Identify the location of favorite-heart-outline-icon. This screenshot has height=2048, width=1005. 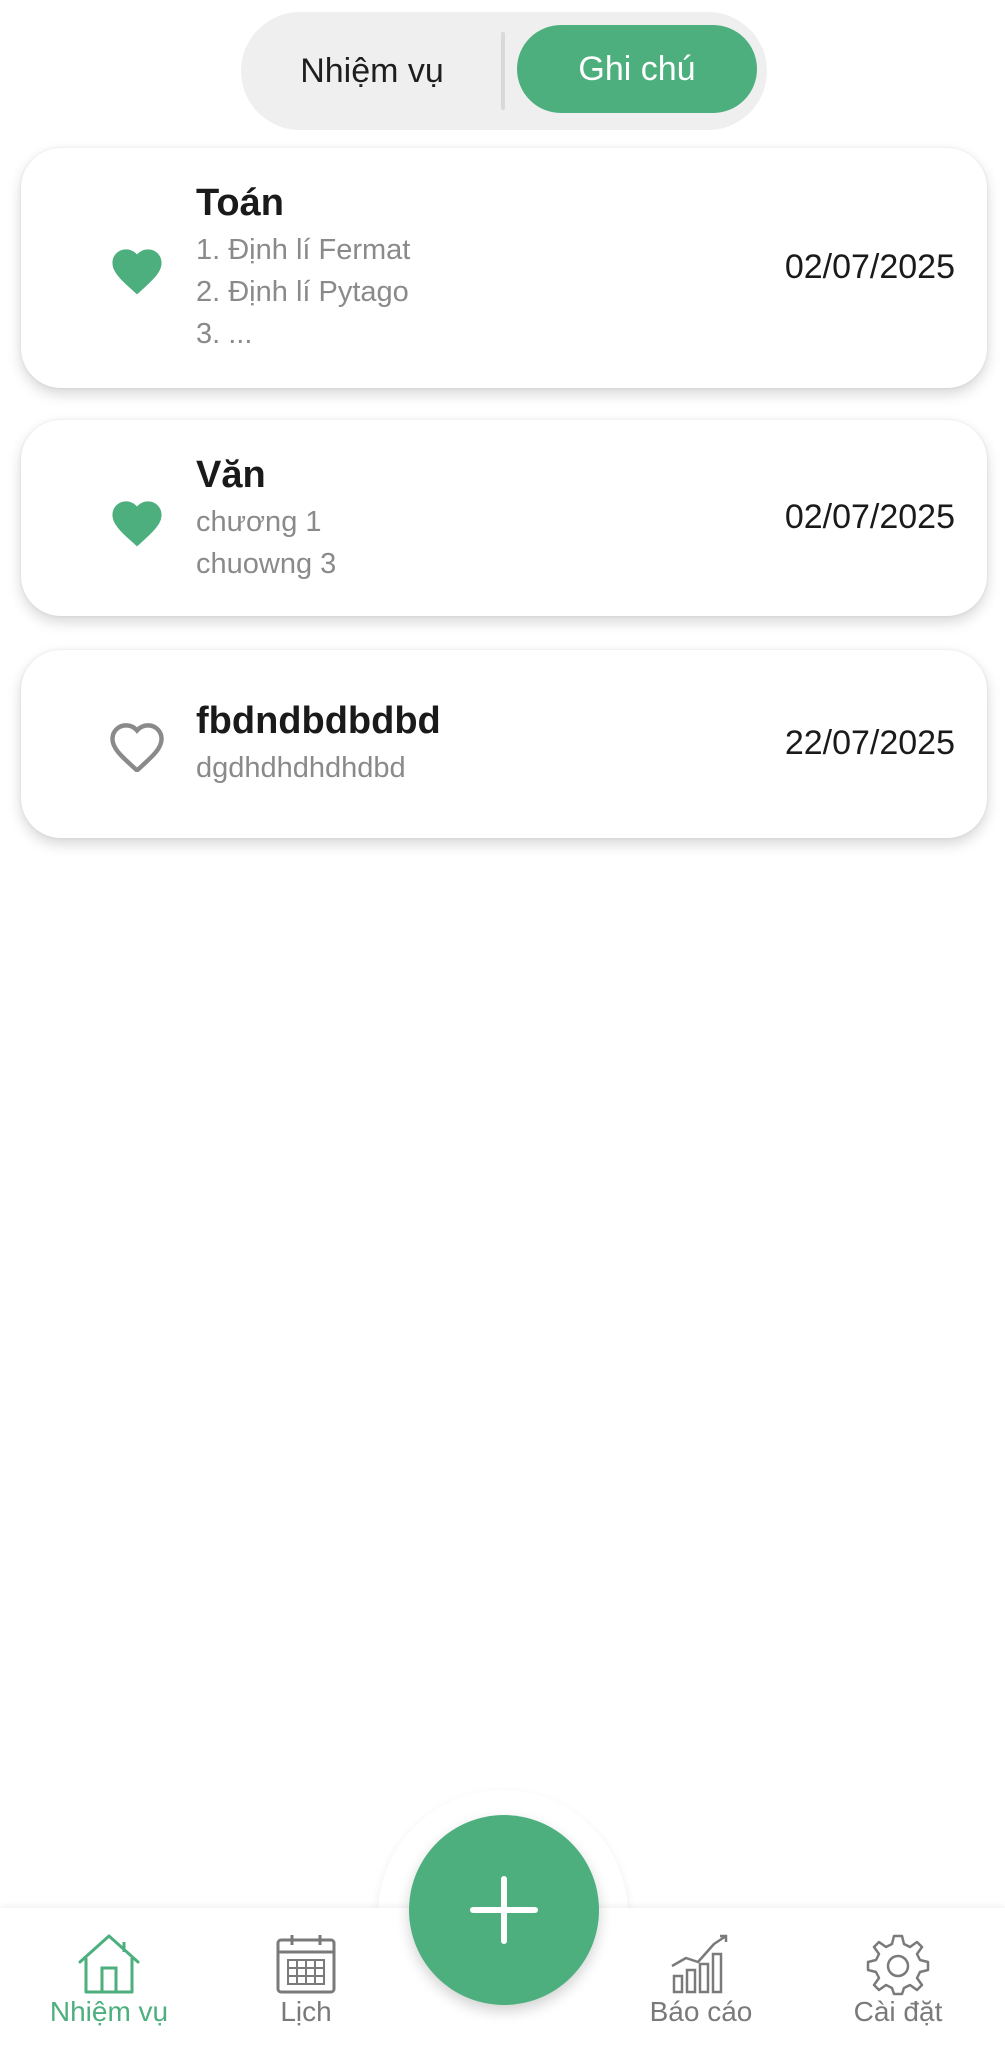
(137, 745).